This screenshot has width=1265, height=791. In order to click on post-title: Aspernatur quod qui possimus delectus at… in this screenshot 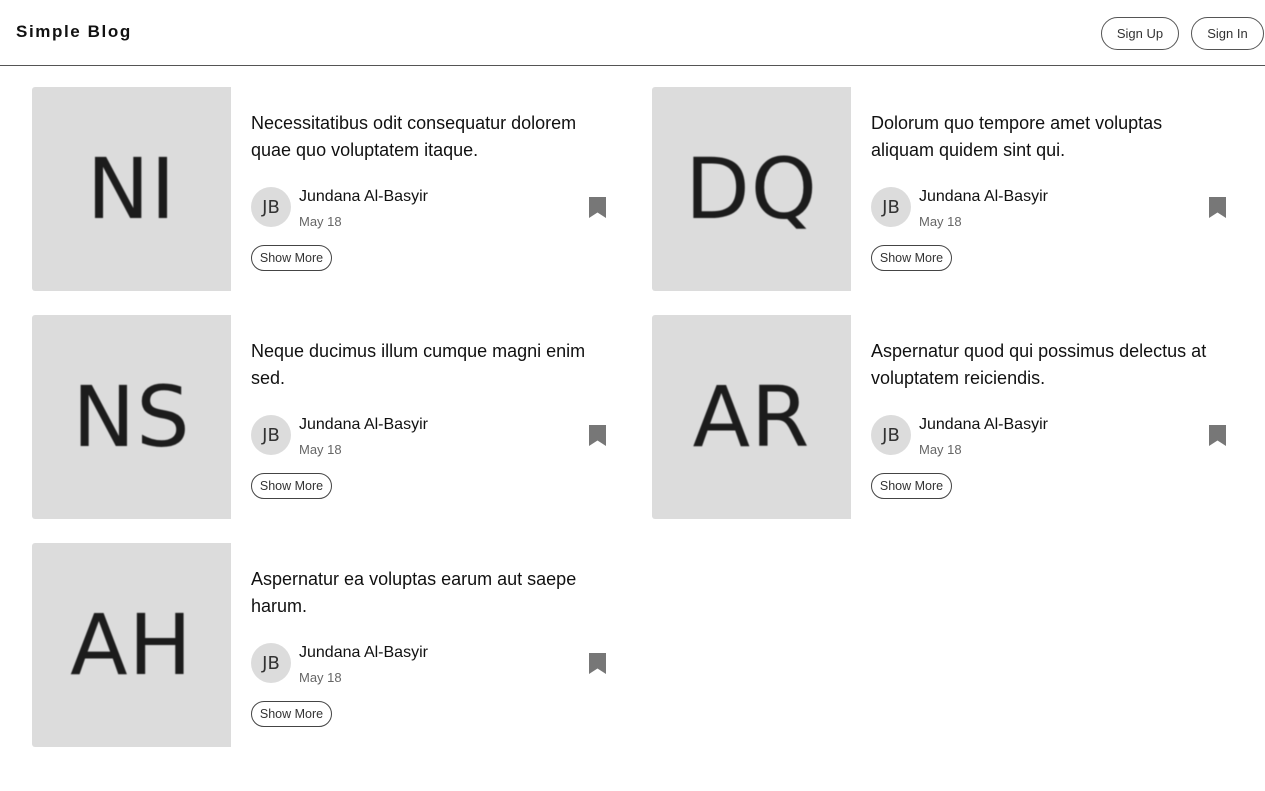, I will do `click(1046, 365)`.